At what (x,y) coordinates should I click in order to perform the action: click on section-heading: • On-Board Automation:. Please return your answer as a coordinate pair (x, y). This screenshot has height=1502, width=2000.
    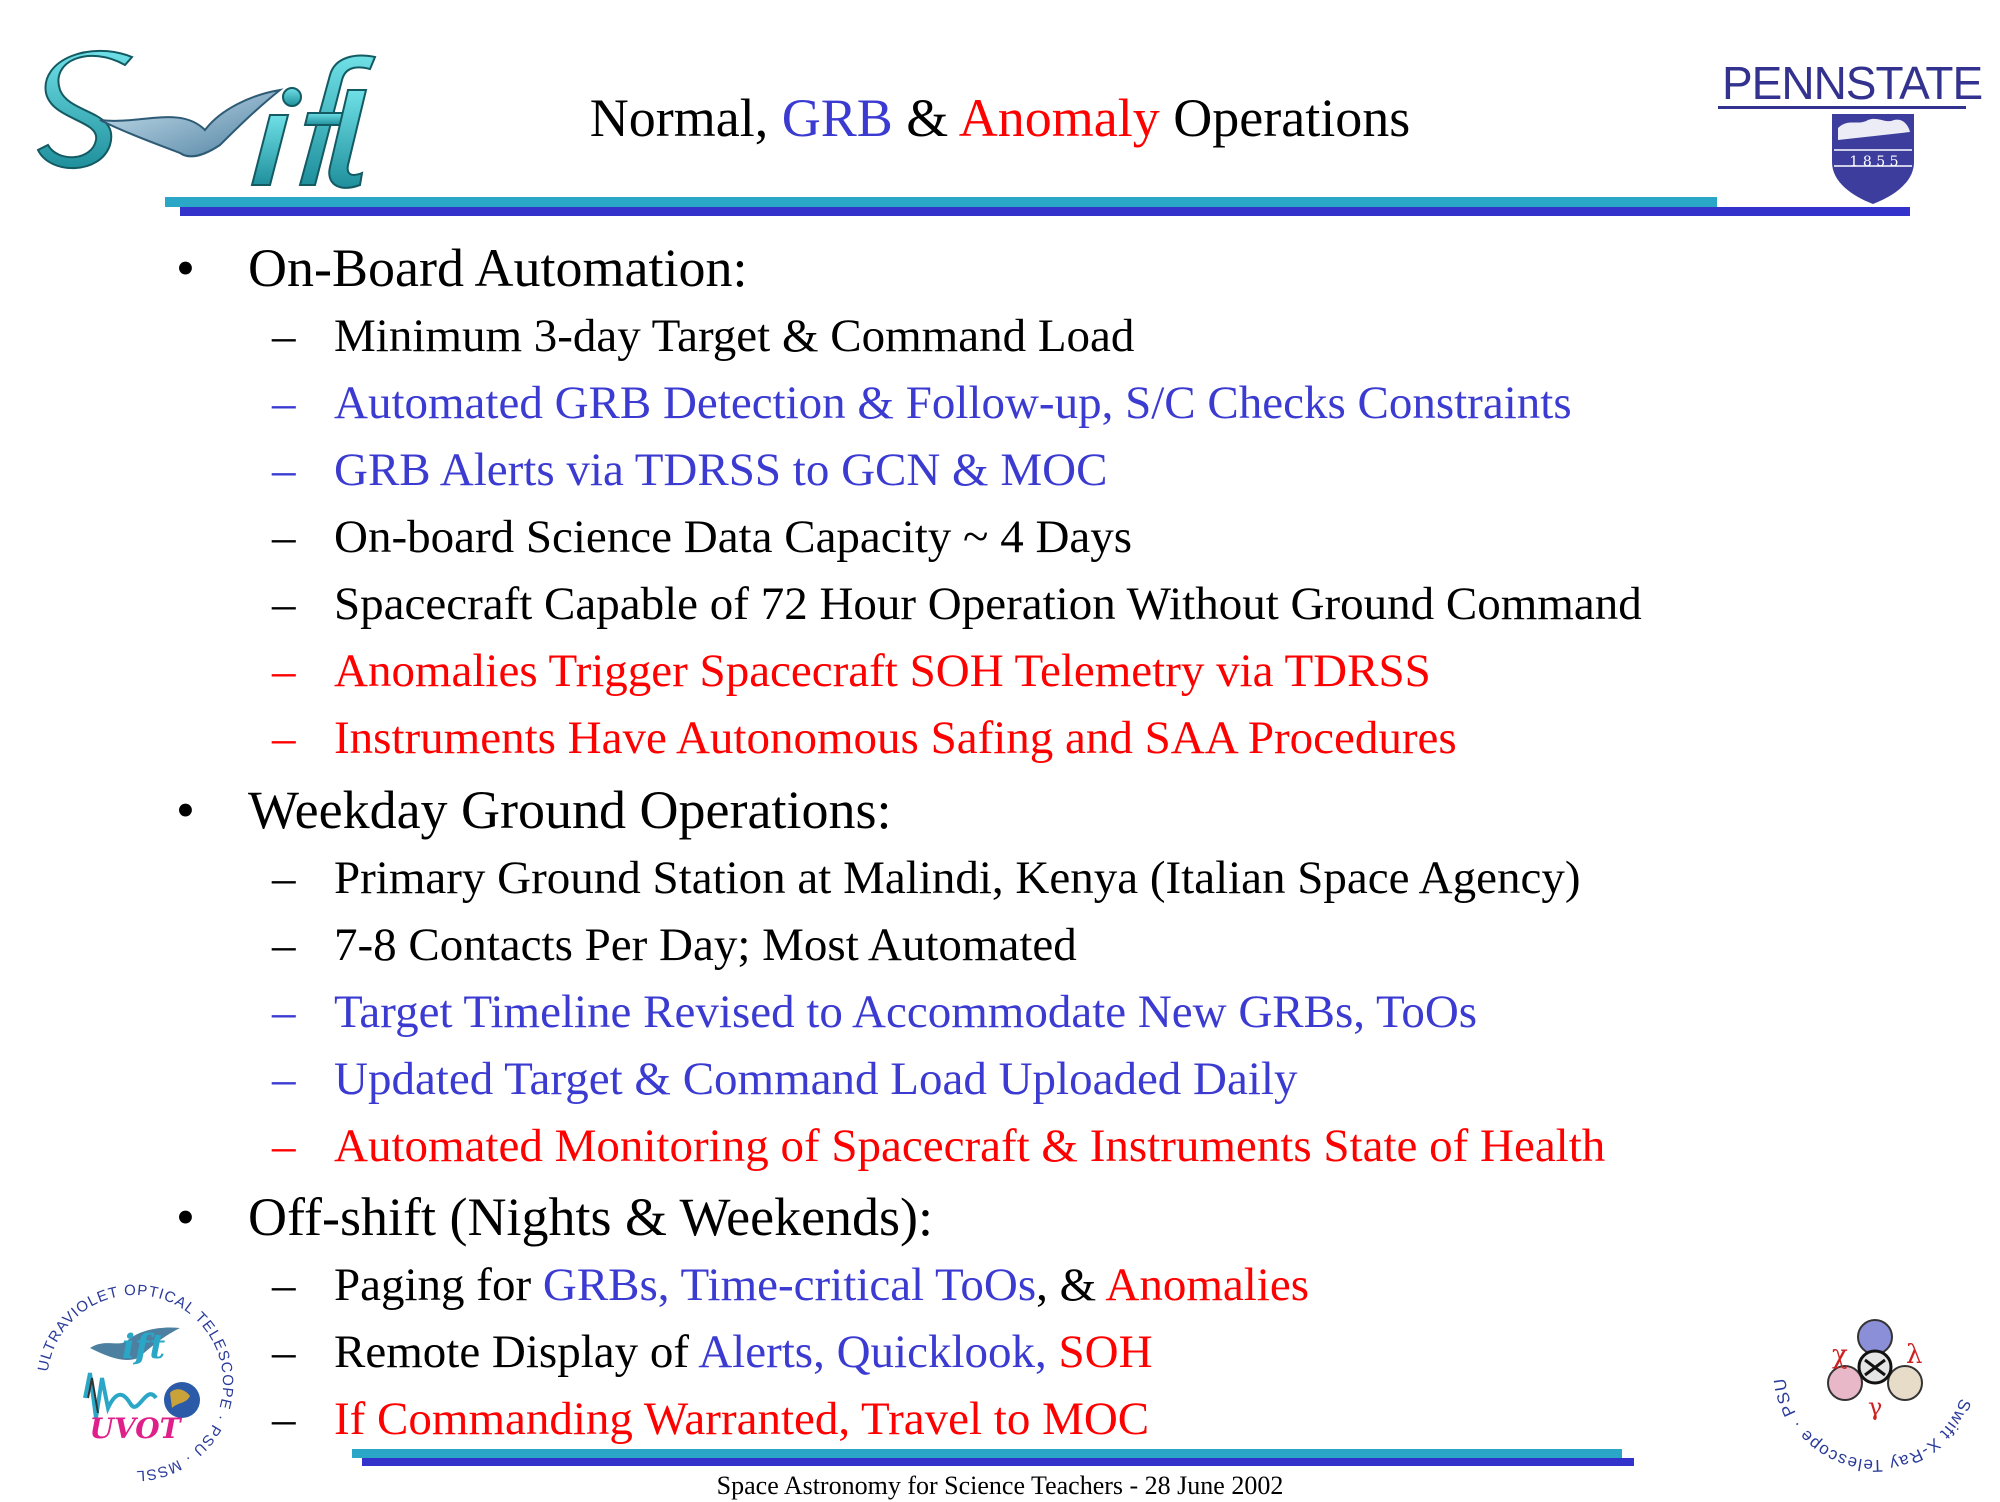
    Looking at the image, I should click on (462, 268).